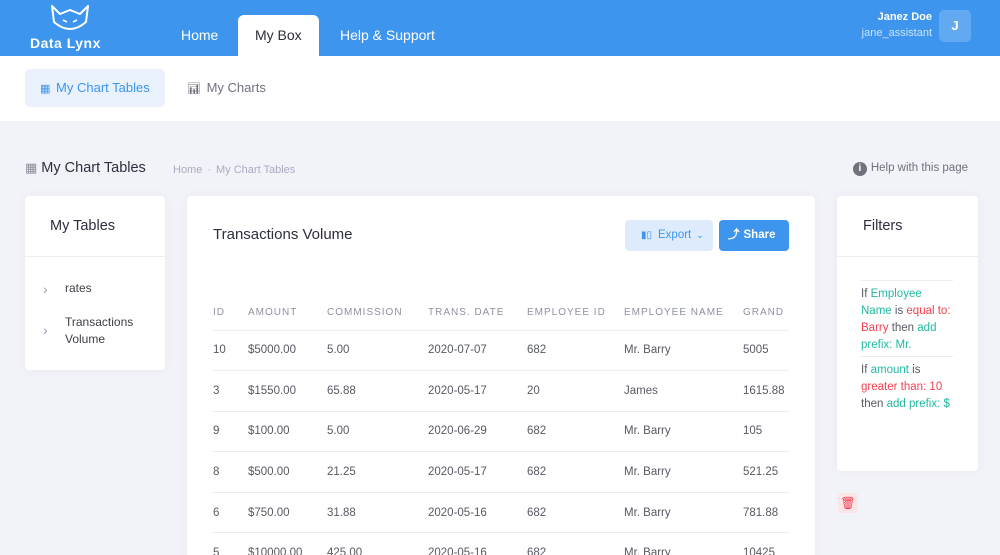 This screenshot has height=555, width=1000. Describe the element at coordinates (904, 17) in the screenshot. I see `user-name: Janez Doe` at that location.